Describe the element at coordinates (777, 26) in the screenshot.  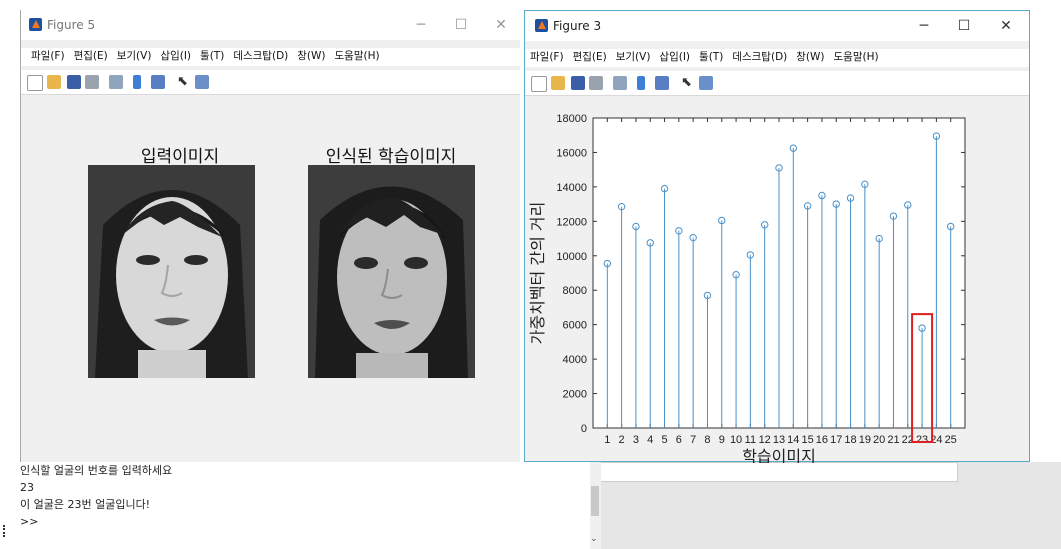
I see `title-bar: Figure 3 ─ ☐ ✕` at that location.